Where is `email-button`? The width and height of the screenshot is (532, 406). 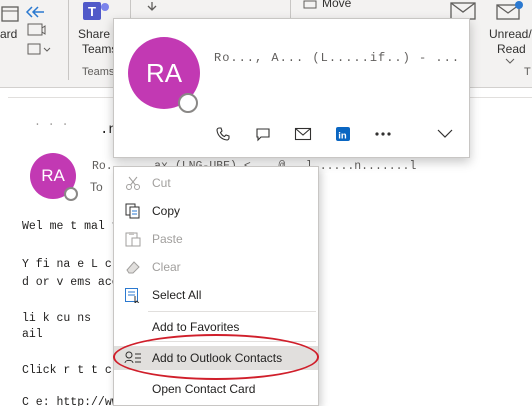 email-button is located at coordinates (303, 134).